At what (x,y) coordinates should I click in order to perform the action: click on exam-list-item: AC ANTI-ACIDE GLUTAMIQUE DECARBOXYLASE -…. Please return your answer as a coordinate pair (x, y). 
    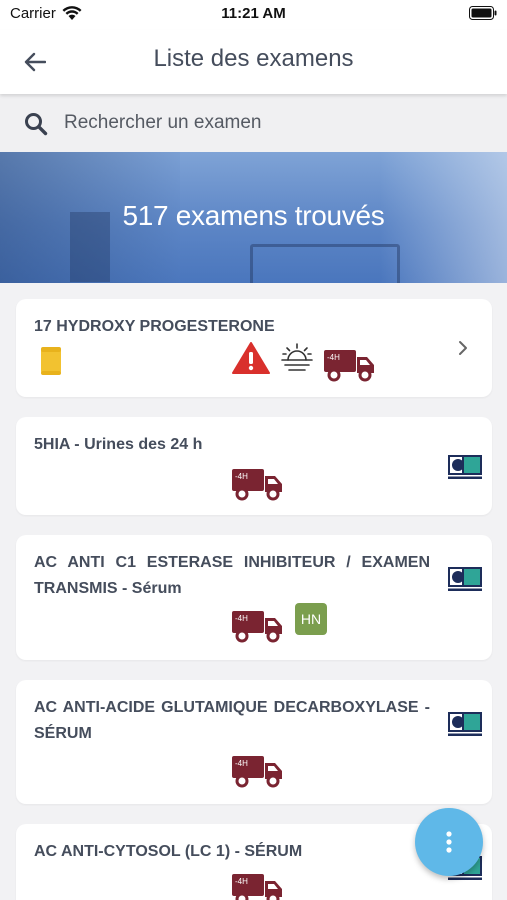
    Looking at the image, I should click on (254, 742).